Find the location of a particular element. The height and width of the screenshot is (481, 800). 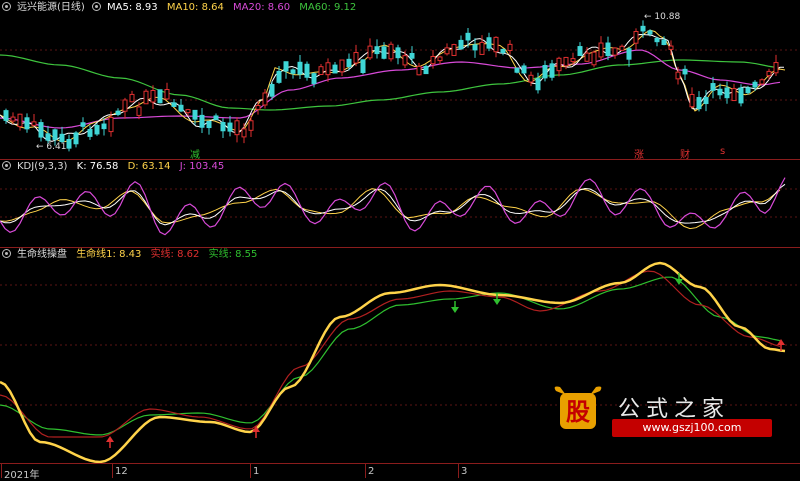

lifeline-value: 生命线1: 8.43 is located at coordinates (109, 254).